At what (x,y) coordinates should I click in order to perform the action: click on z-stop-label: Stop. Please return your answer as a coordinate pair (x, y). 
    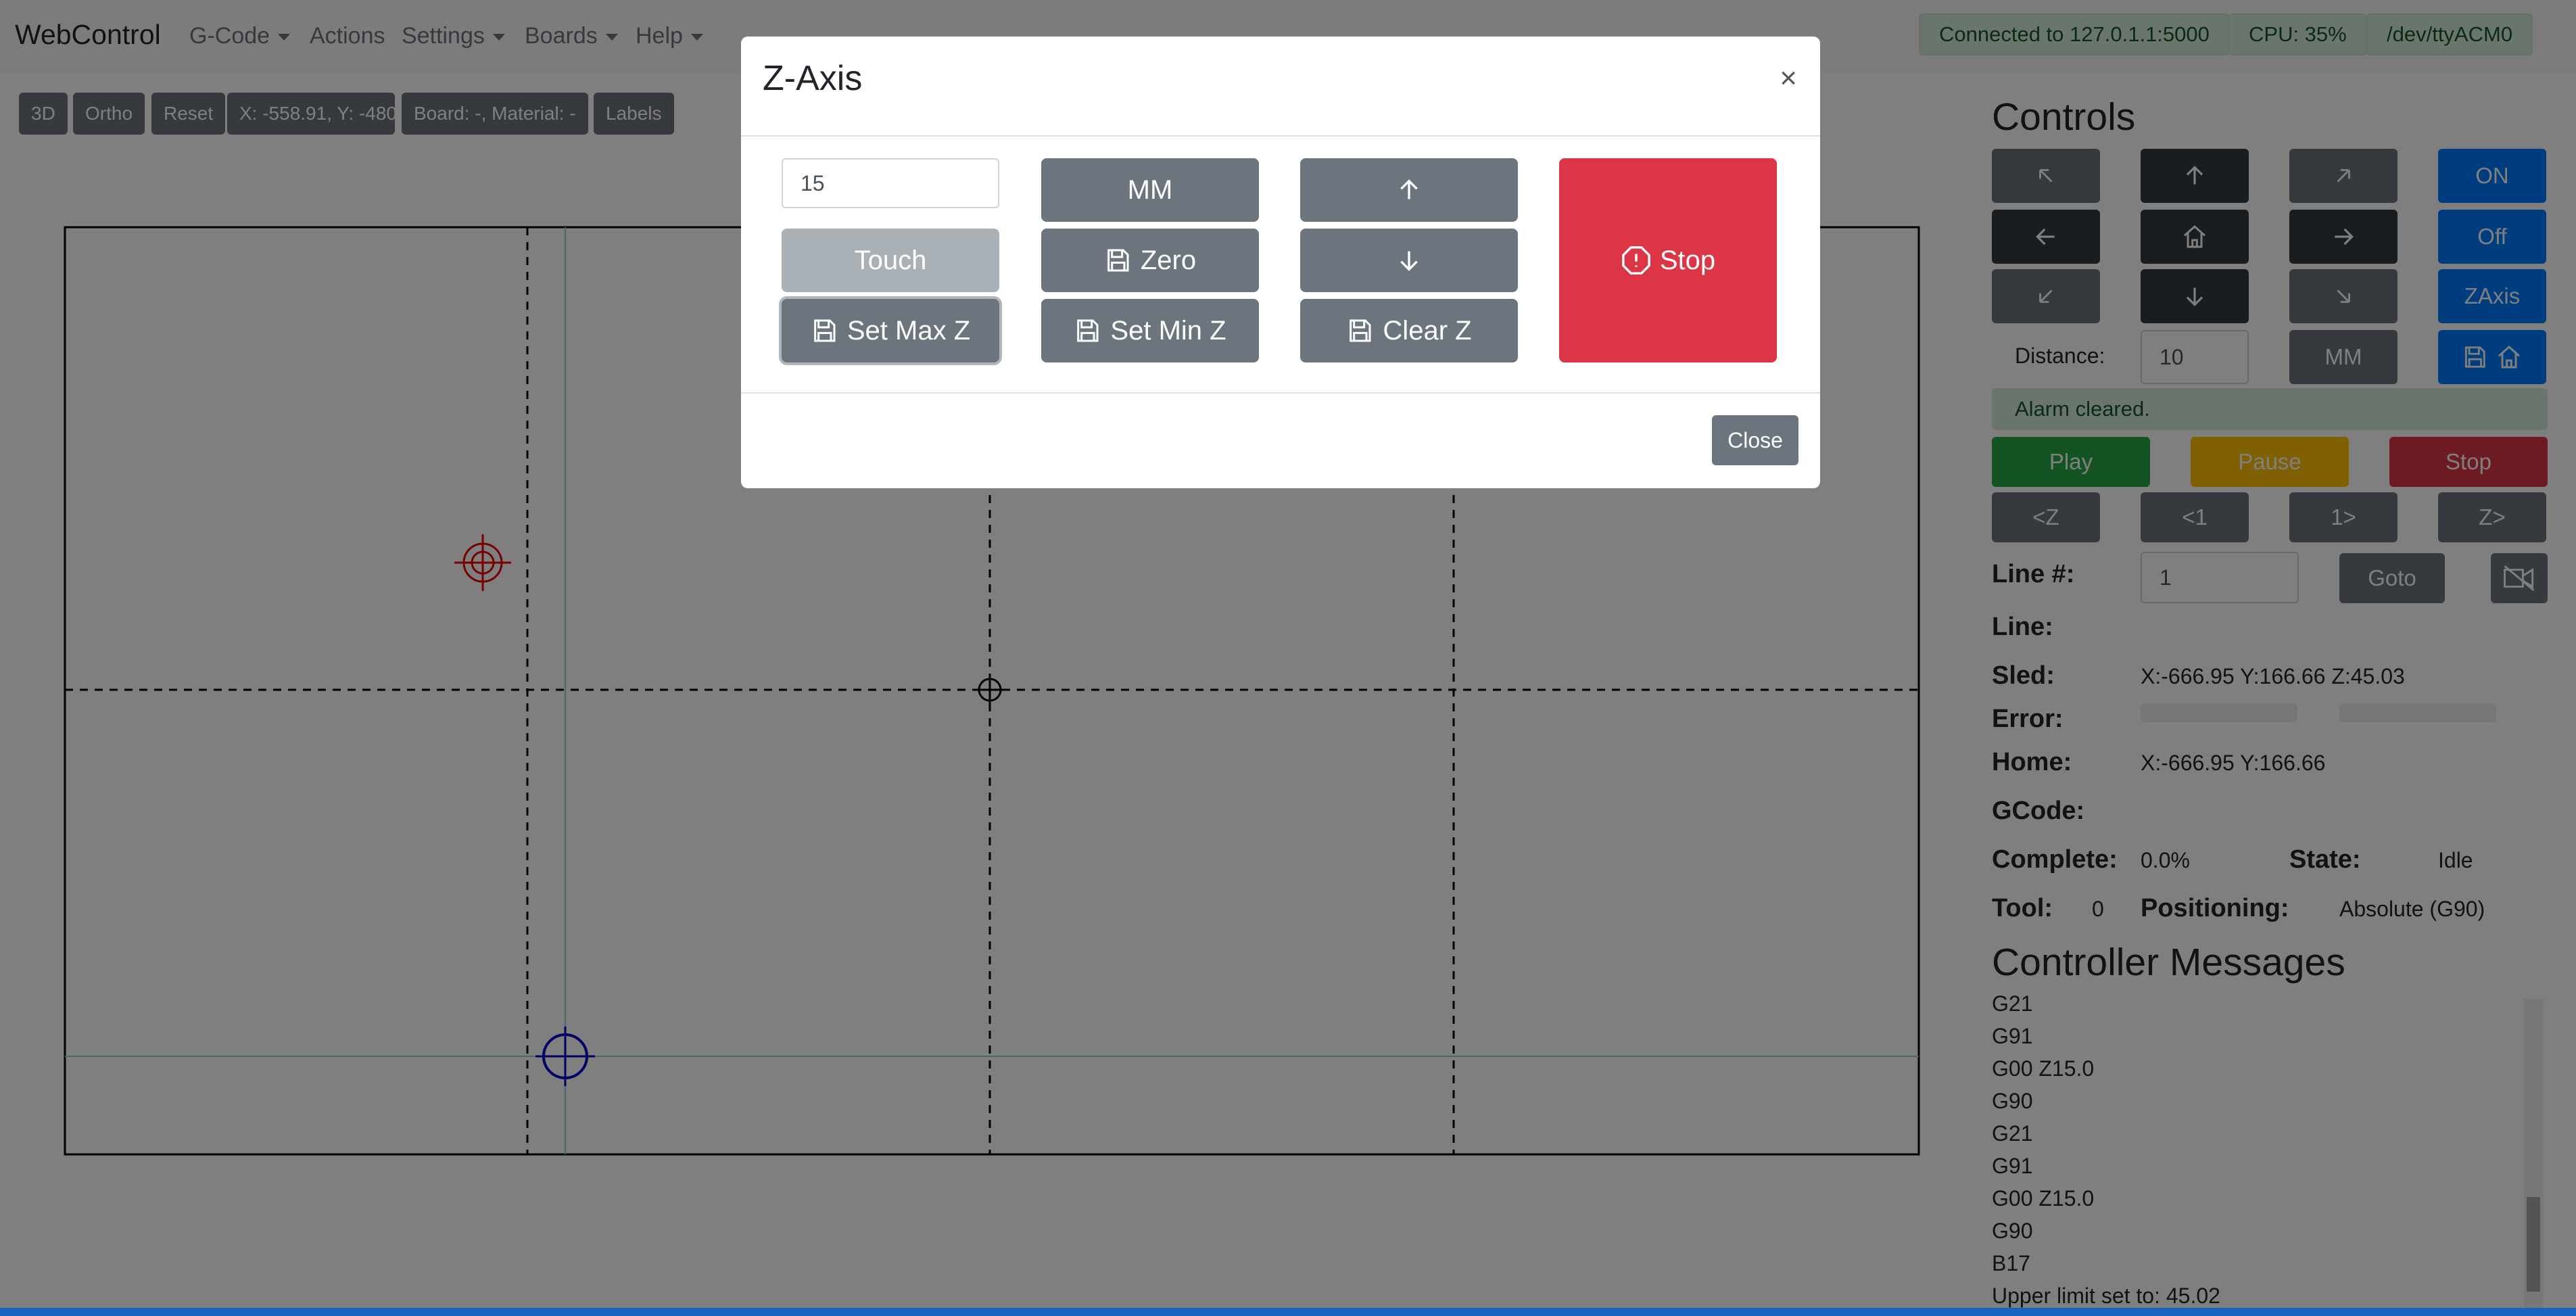
    Looking at the image, I should click on (1687, 260).